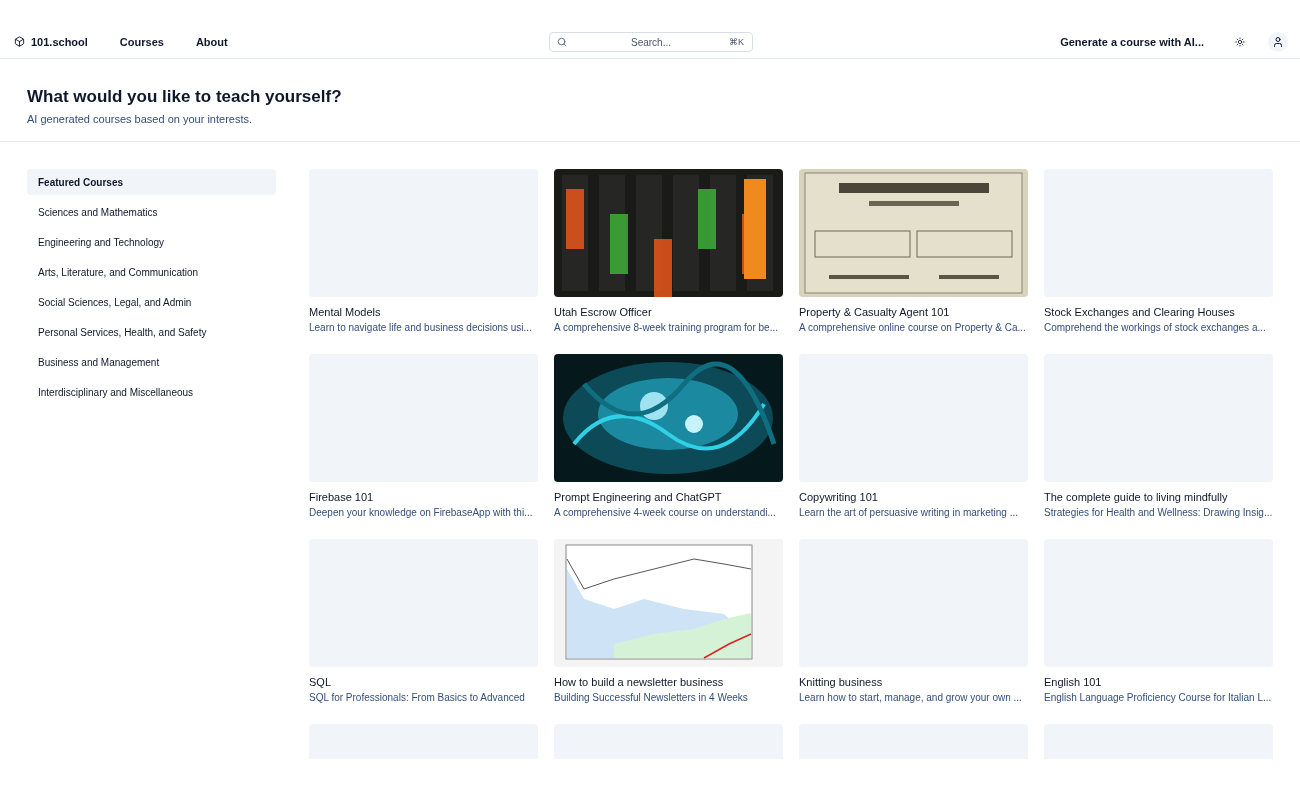  I want to click on category-item: Business and Management, so click(151, 362).